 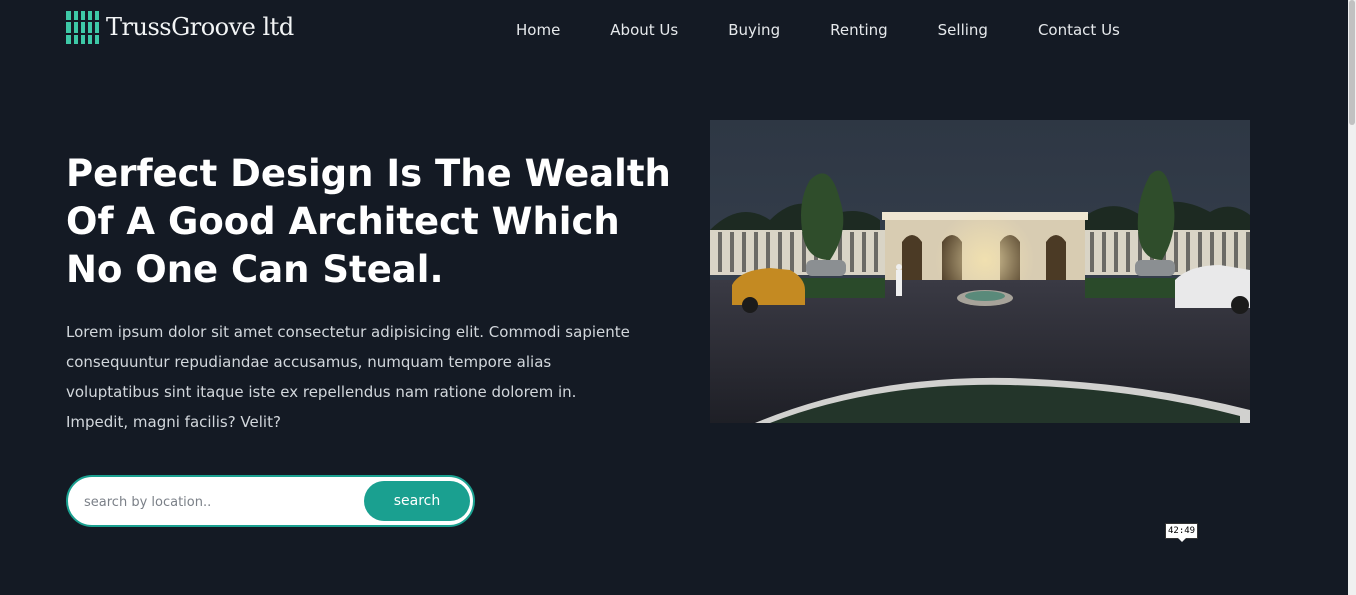 I want to click on nav-item-renting: Renting, so click(x=859, y=30).